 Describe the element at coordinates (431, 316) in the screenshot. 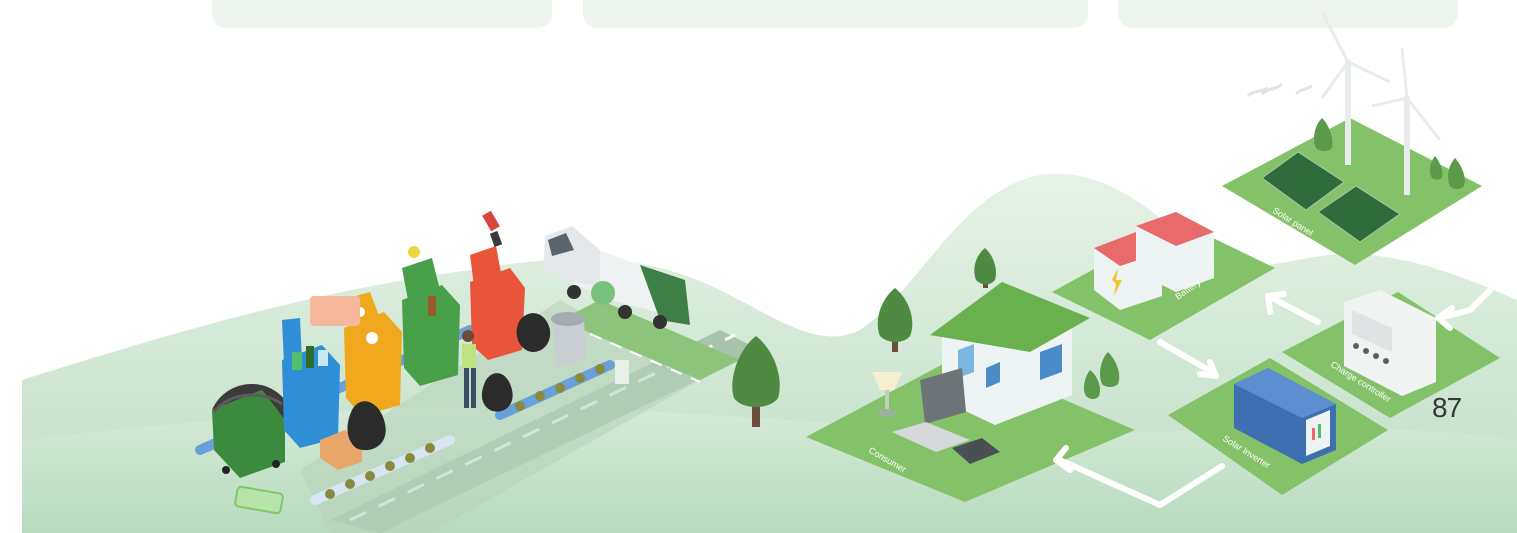

I see `green-bin-icon` at that location.